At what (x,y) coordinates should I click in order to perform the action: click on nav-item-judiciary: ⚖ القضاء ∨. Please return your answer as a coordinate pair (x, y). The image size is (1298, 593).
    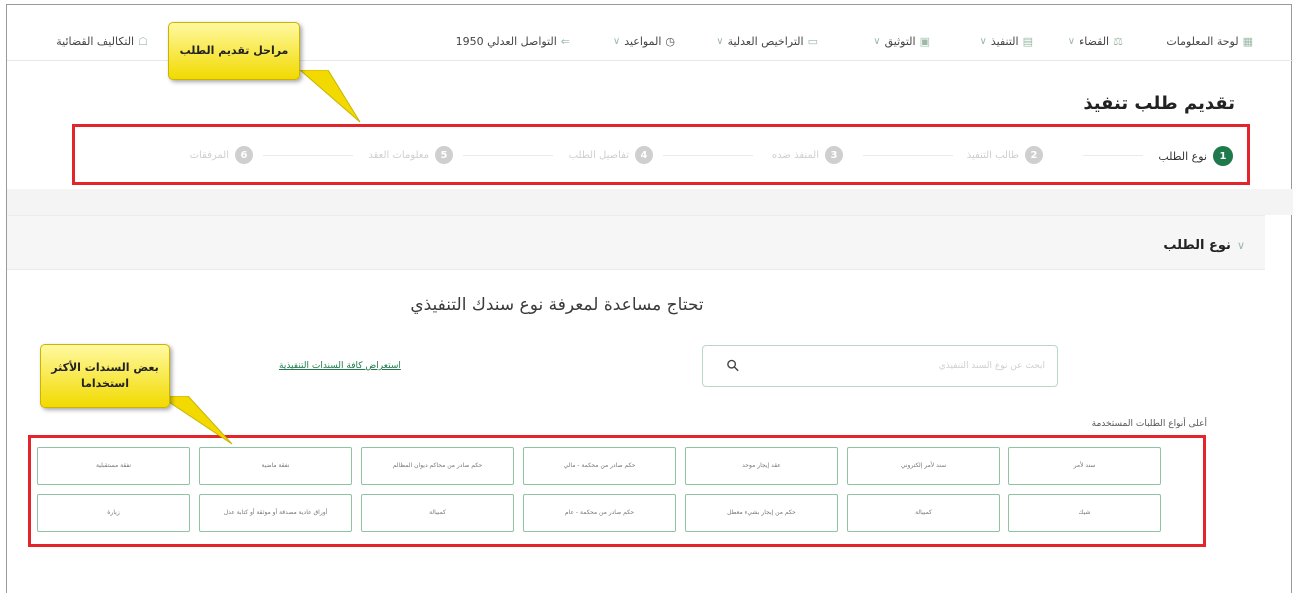
    Looking at the image, I should click on (1095, 41).